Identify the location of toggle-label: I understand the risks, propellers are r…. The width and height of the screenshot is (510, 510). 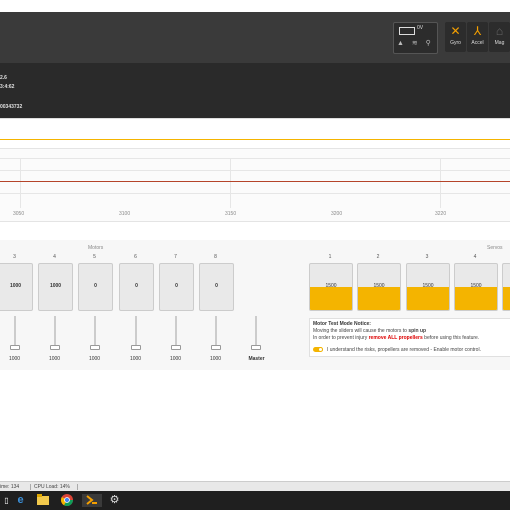
(404, 350).